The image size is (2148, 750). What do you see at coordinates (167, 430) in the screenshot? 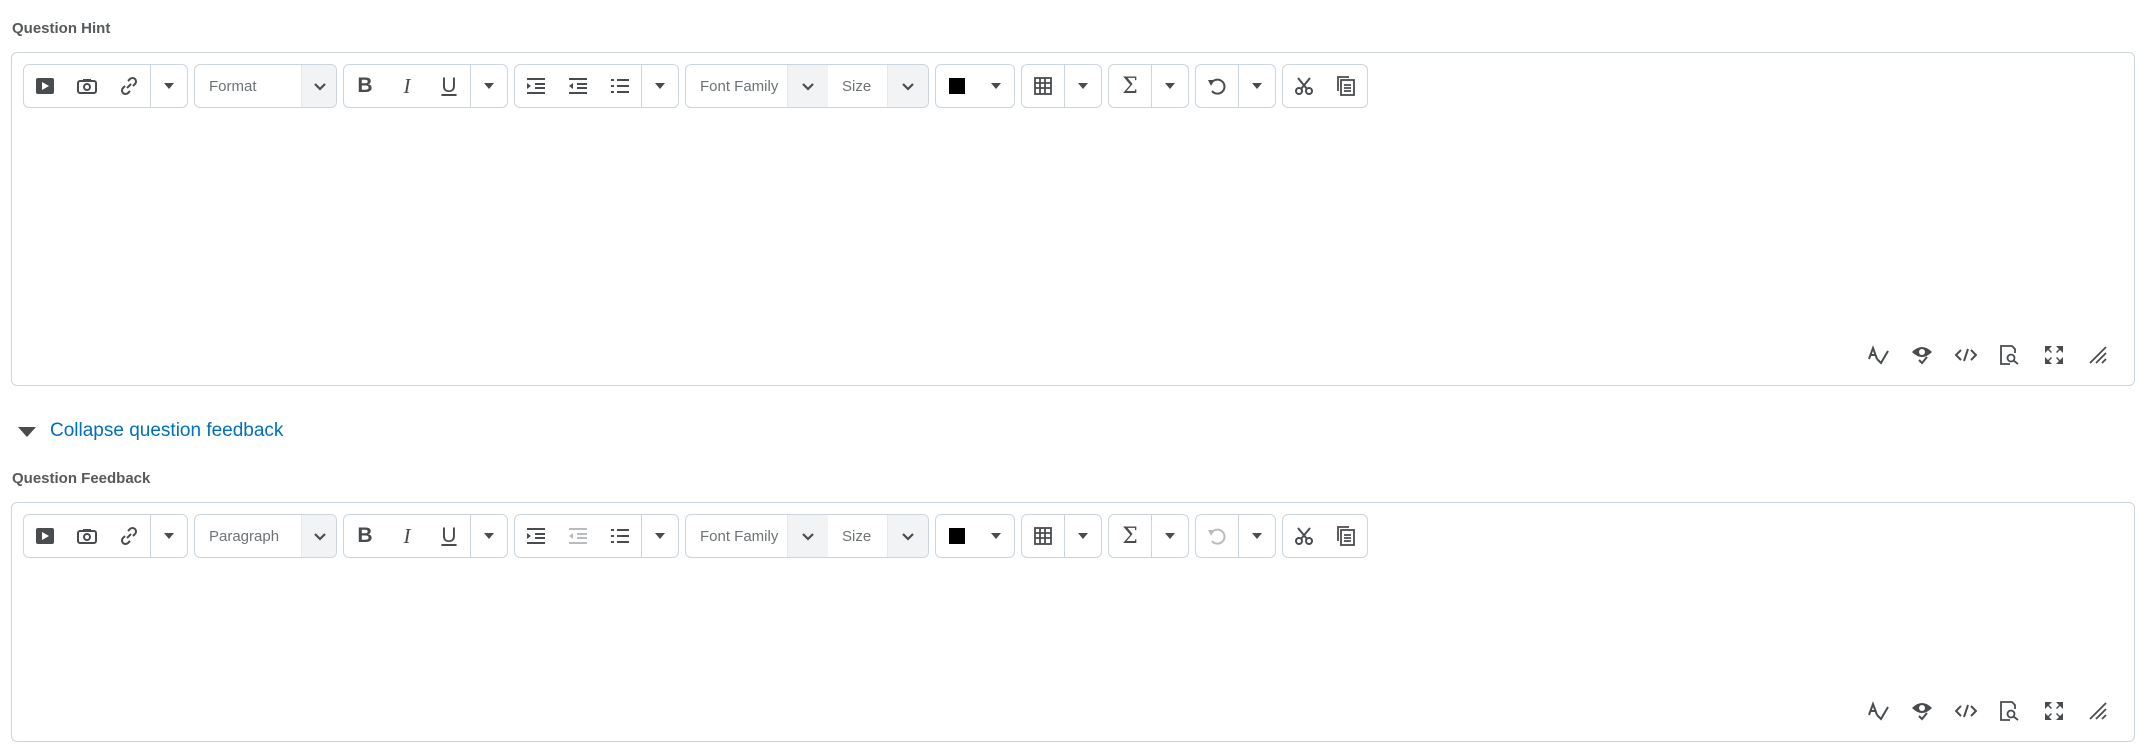
I see `collapse-feedback-label: Collapse question feedback` at bounding box center [167, 430].